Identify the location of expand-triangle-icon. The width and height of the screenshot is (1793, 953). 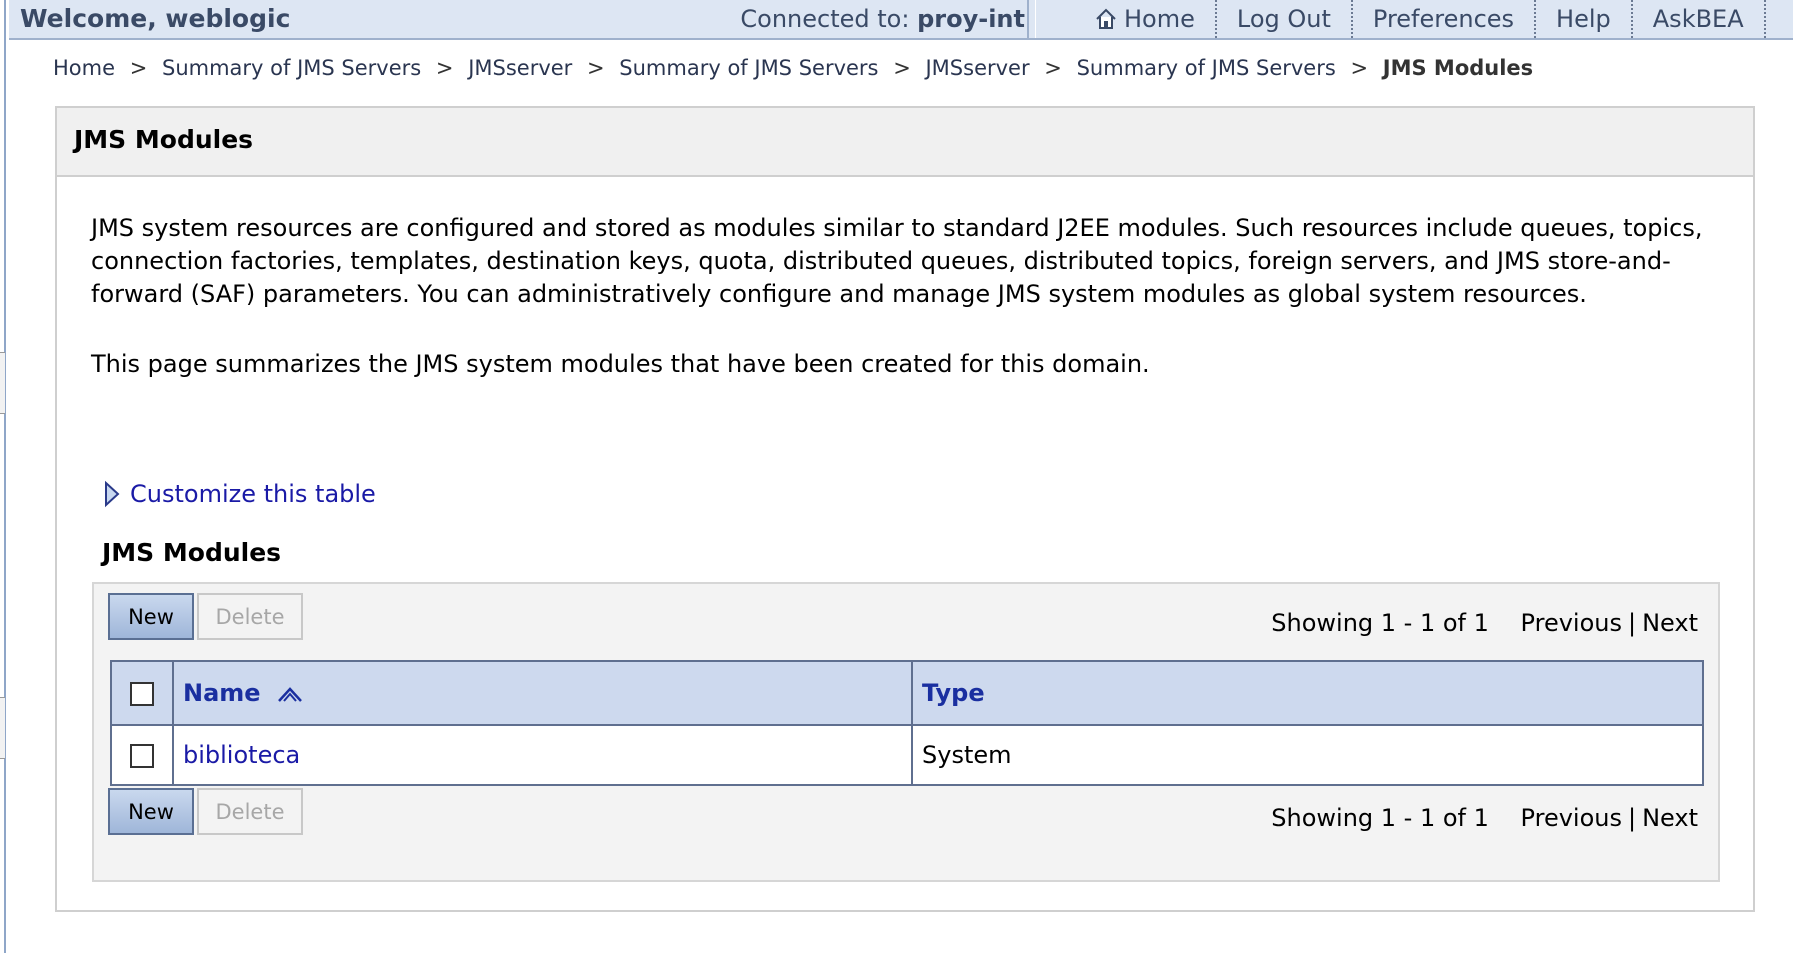
(112, 494).